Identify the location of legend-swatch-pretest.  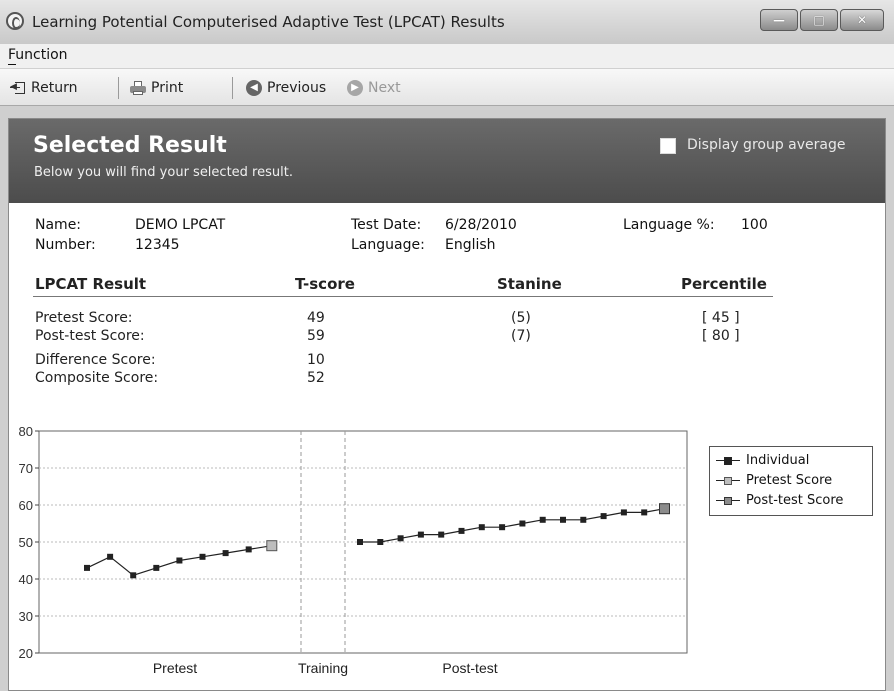
(728, 481).